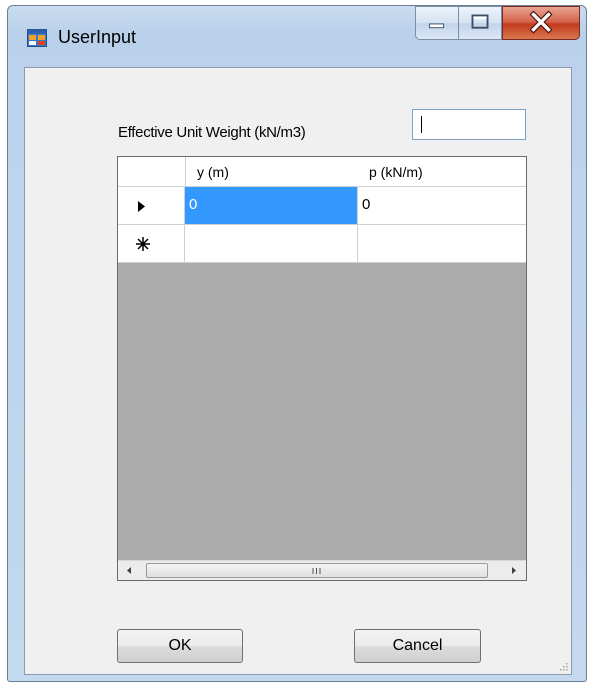 The image size is (595, 687). I want to click on minimize-button, so click(437, 23).